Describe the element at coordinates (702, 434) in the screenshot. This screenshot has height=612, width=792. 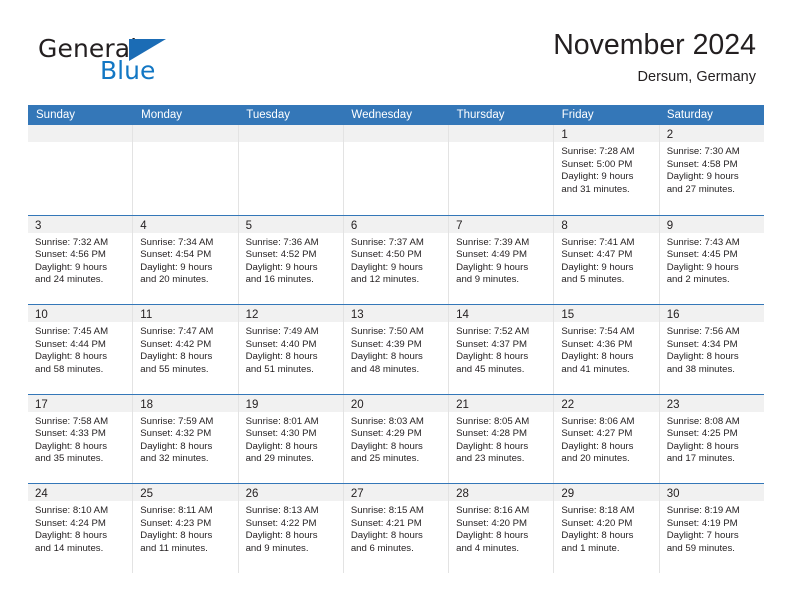
I see `sunset-time: Sunset: 4:25 PM` at that location.